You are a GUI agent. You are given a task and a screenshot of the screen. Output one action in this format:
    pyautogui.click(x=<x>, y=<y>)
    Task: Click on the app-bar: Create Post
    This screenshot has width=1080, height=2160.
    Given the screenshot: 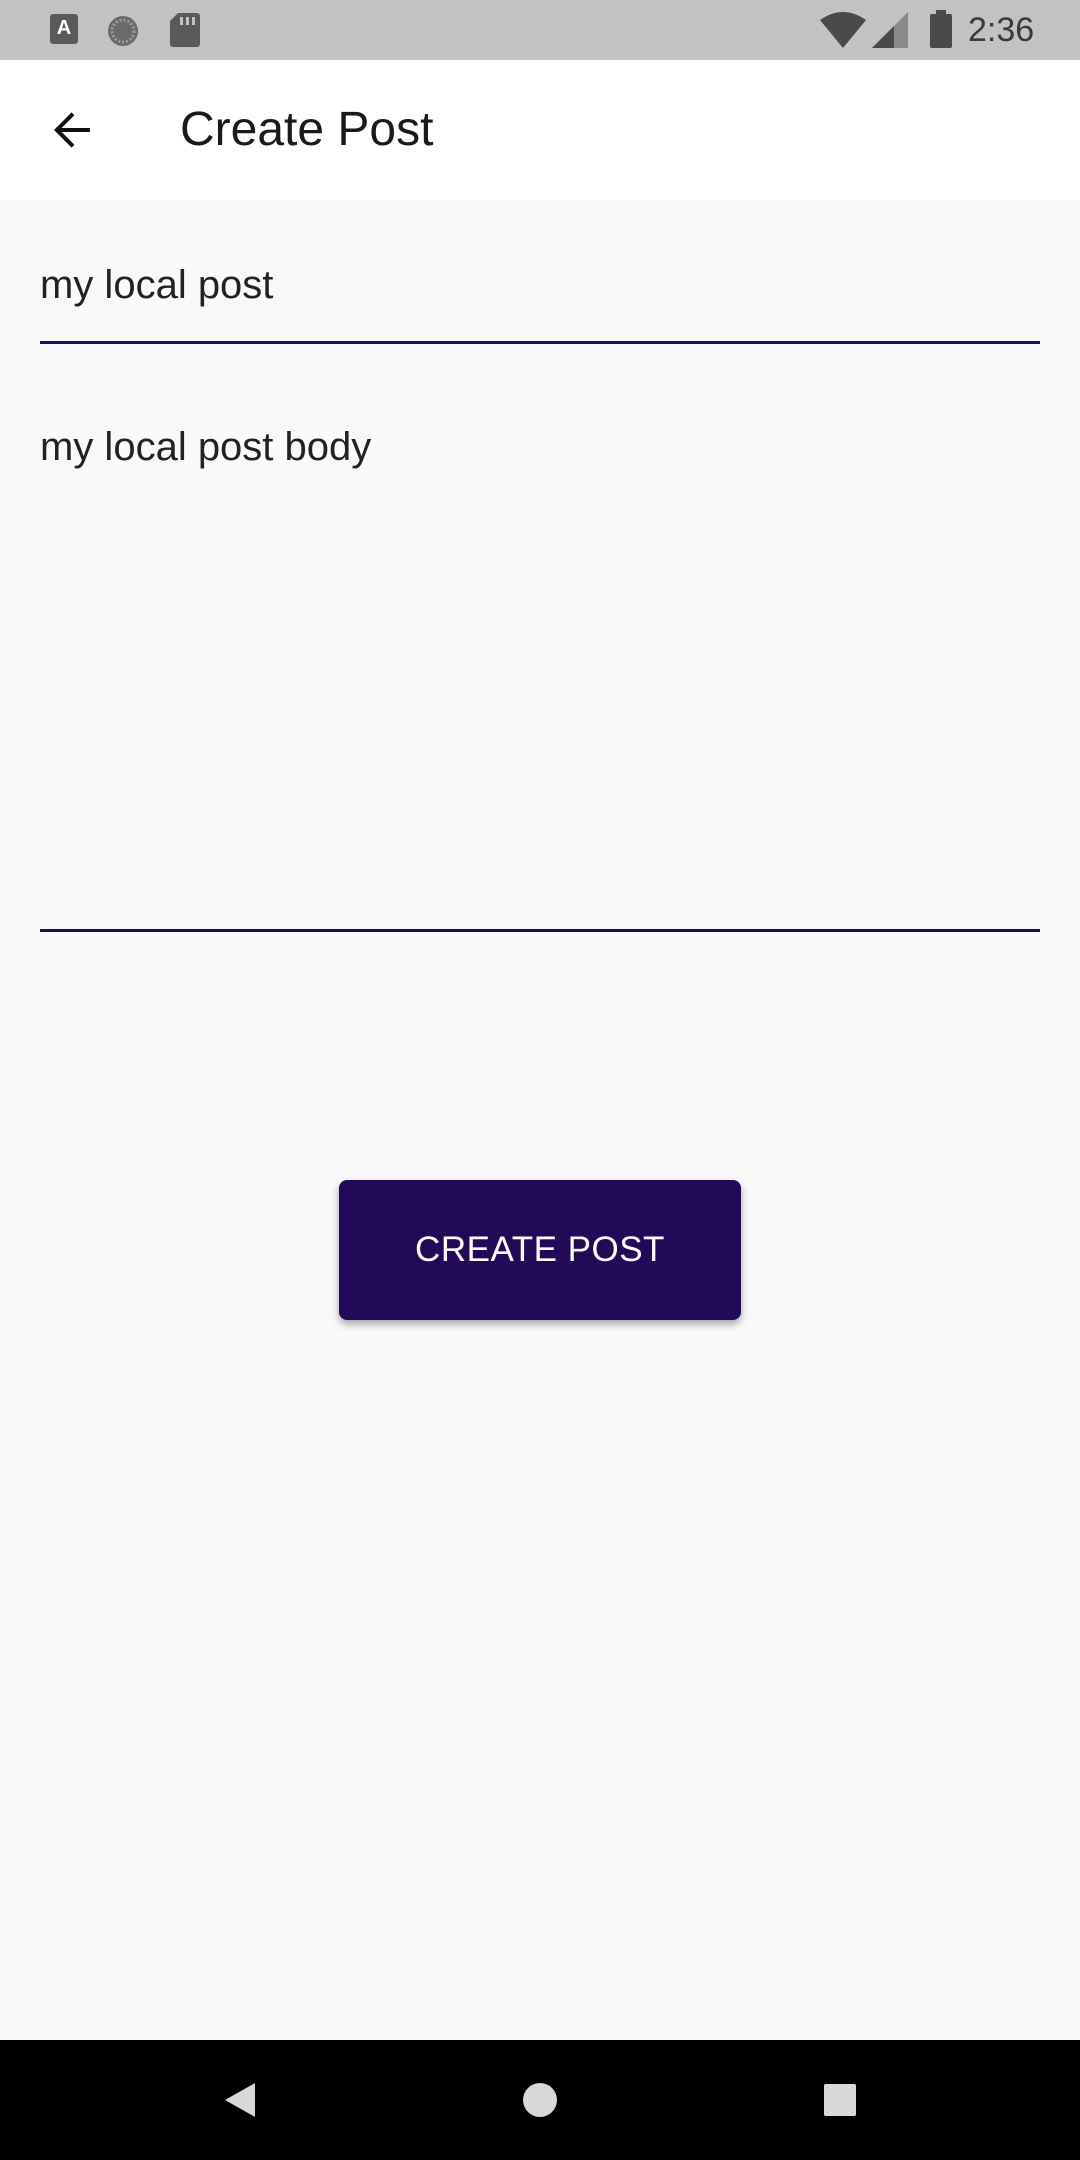 What is the action you would take?
    pyautogui.click(x=540, y=130)
    